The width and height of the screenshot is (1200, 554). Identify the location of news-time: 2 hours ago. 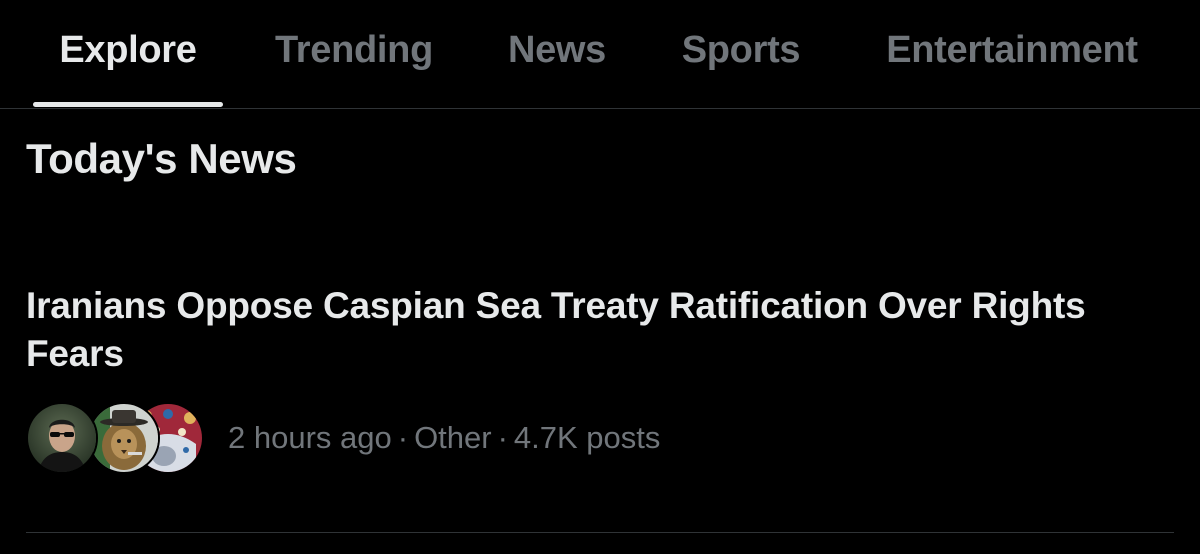
(310, 437).